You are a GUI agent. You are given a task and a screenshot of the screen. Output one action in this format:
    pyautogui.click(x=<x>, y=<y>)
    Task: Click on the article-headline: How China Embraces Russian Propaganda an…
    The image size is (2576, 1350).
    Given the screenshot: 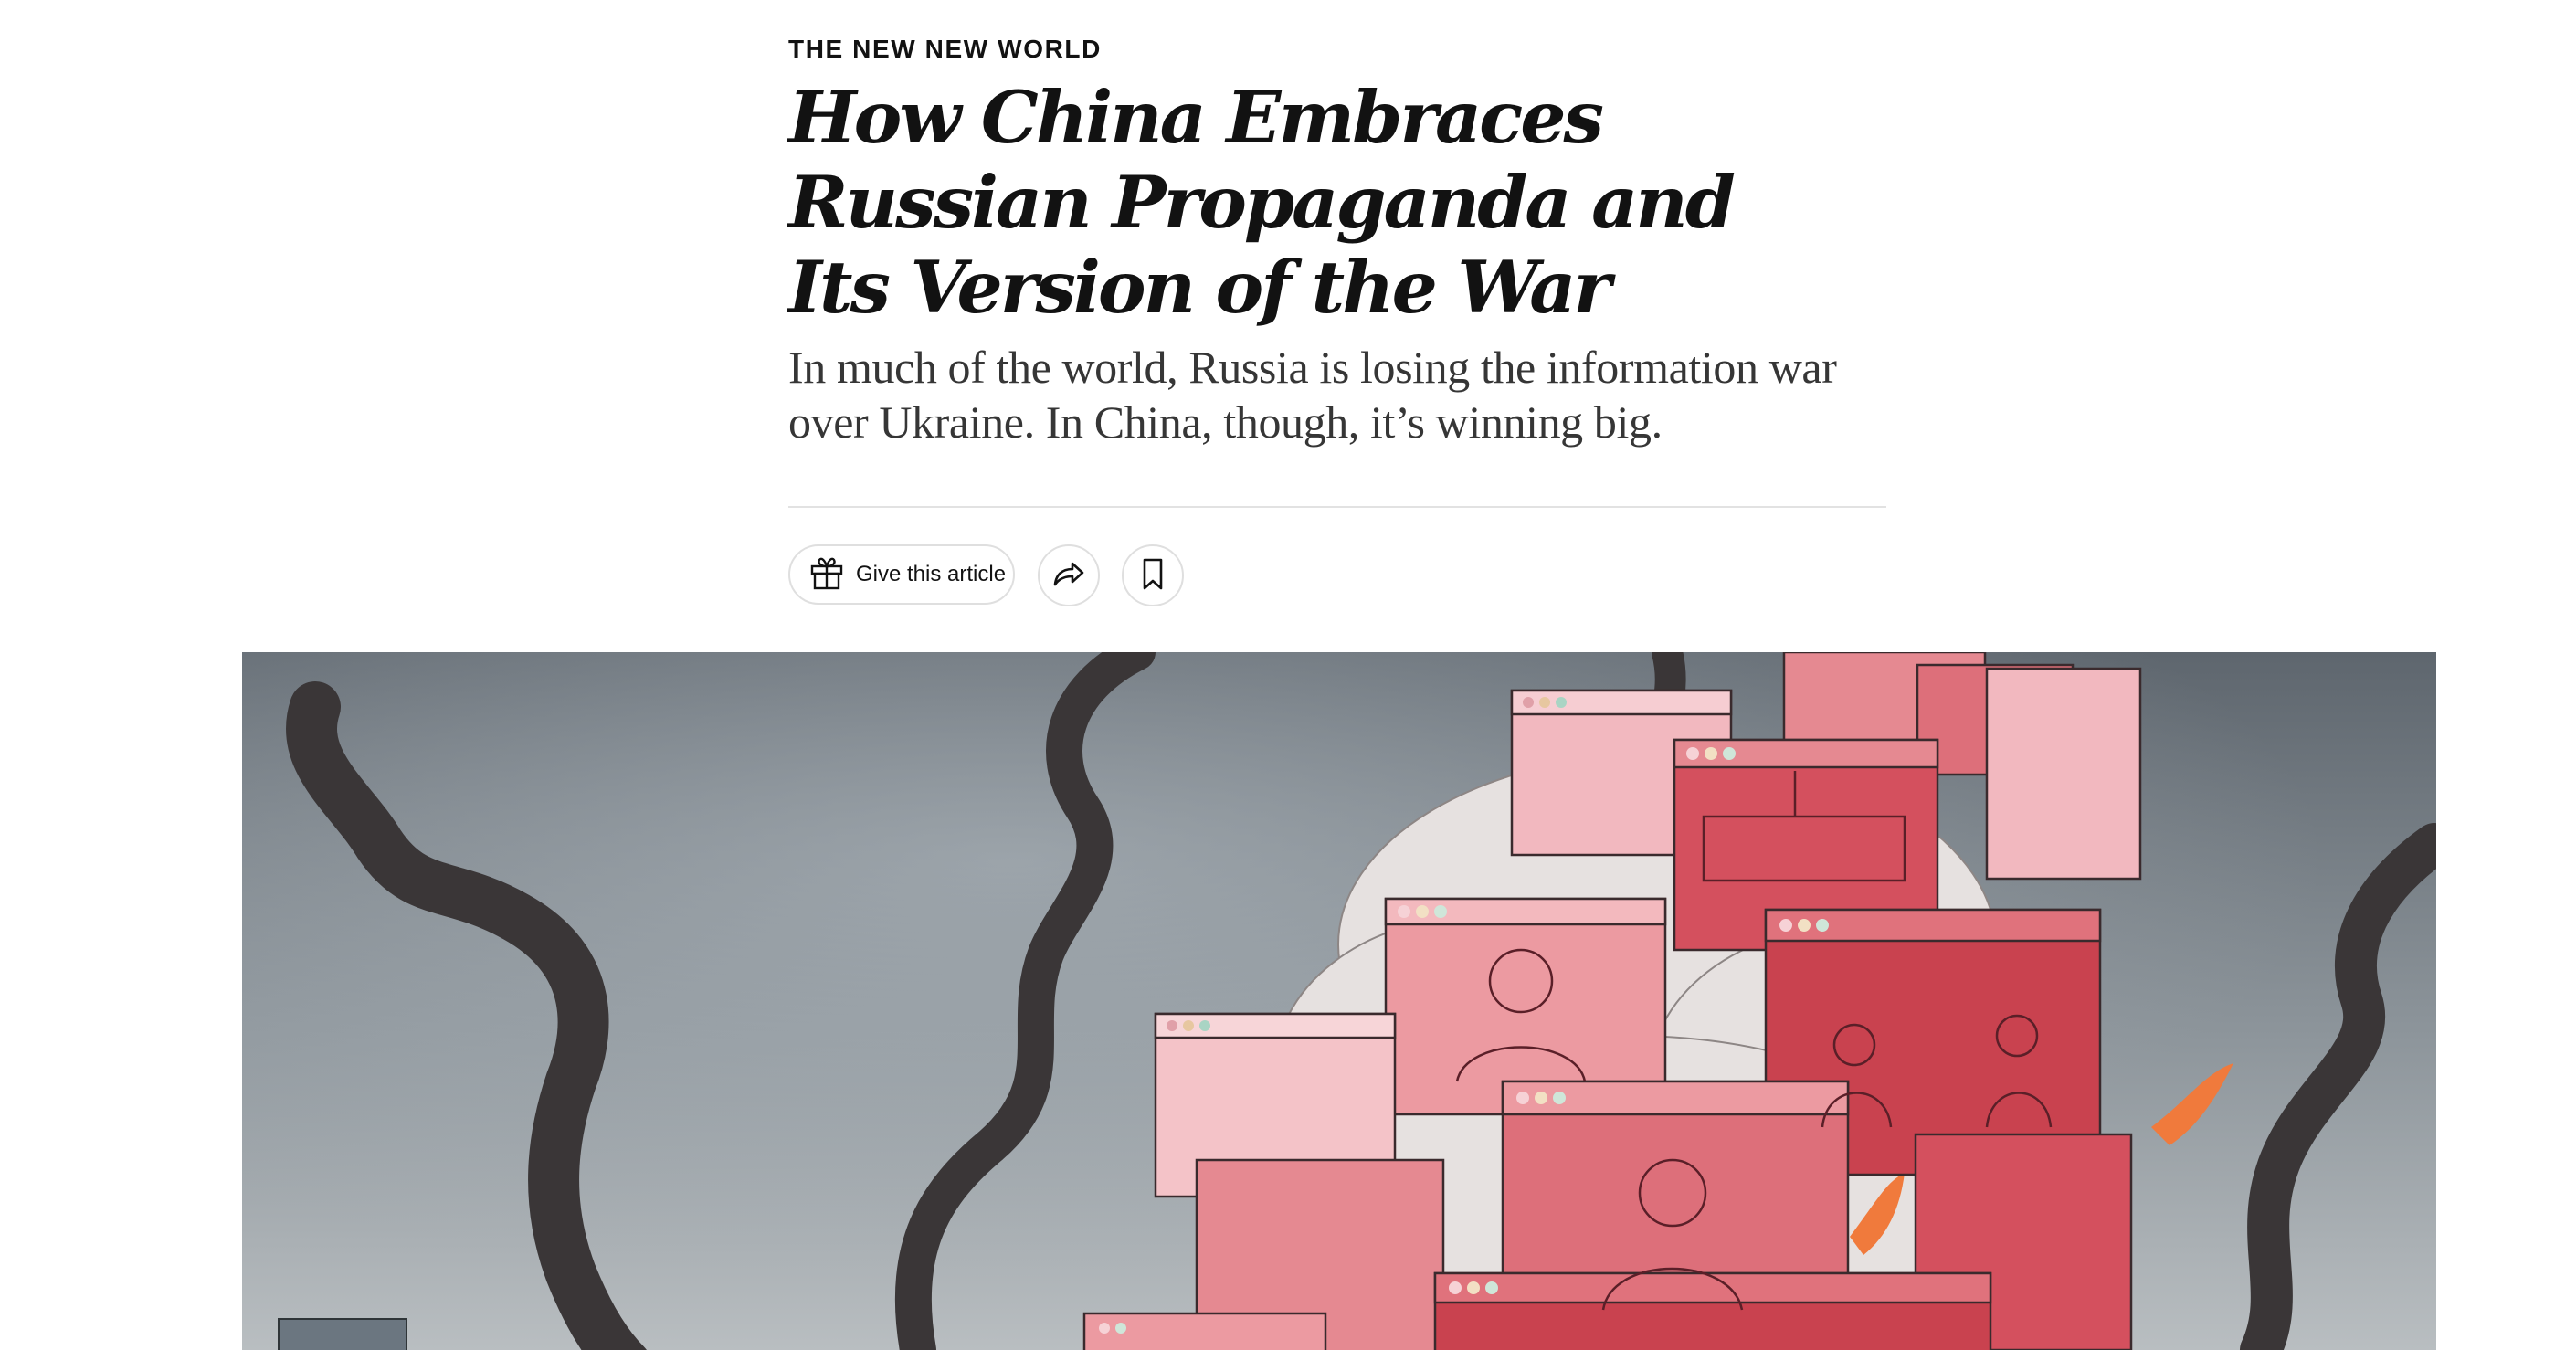 What is the action you would take?
    pyautogui.click(x=1262, y=202)
    